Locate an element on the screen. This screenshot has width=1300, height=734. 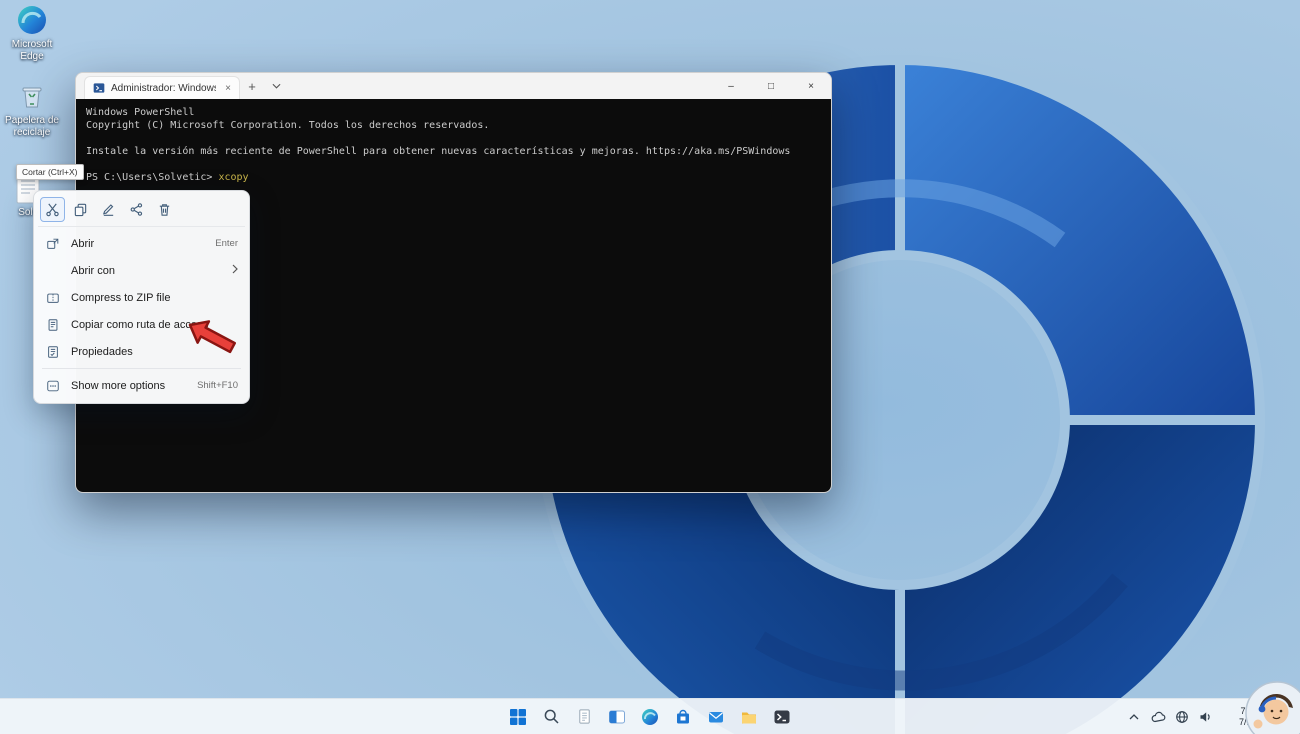
menu-item-open-with: Abrir con is located at coordinates (141, 270).